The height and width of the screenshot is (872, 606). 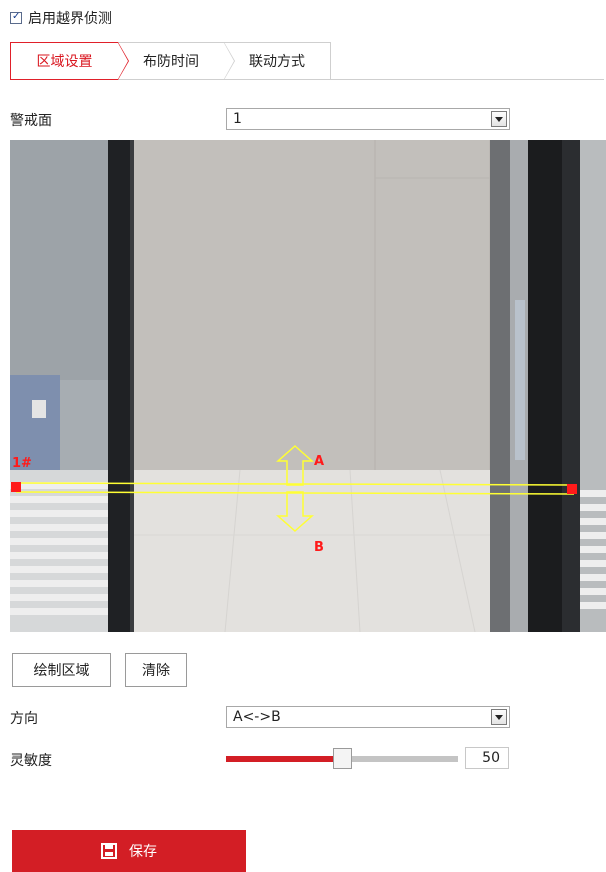 I want to click on warning-plane-label: 警戒面, so click(x=31, y=121).